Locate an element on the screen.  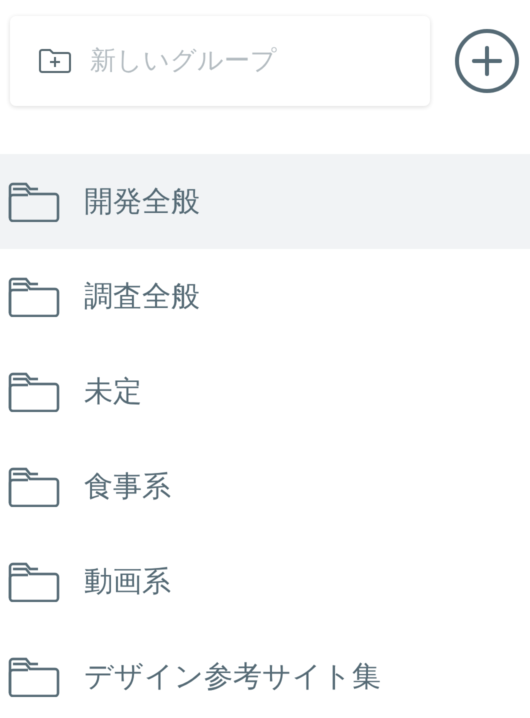
group-item: 食事系 is located at coordinates (265, 486).